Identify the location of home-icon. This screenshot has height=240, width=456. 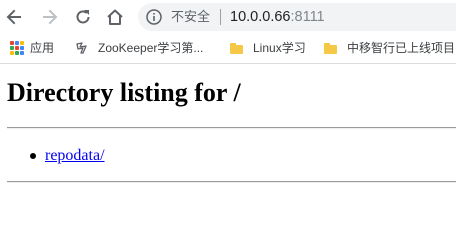
(115, 17).